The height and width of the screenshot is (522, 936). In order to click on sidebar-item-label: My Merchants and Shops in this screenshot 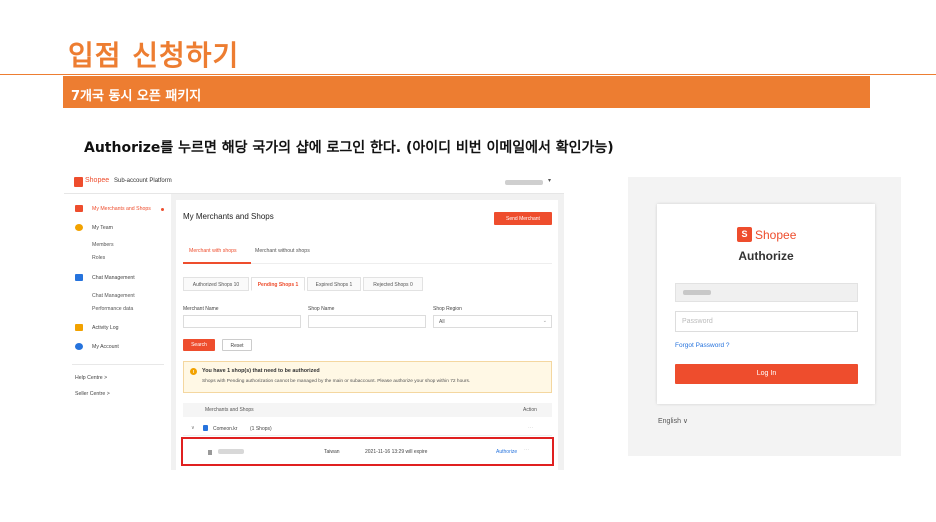, I will do `click(121, 209)`.